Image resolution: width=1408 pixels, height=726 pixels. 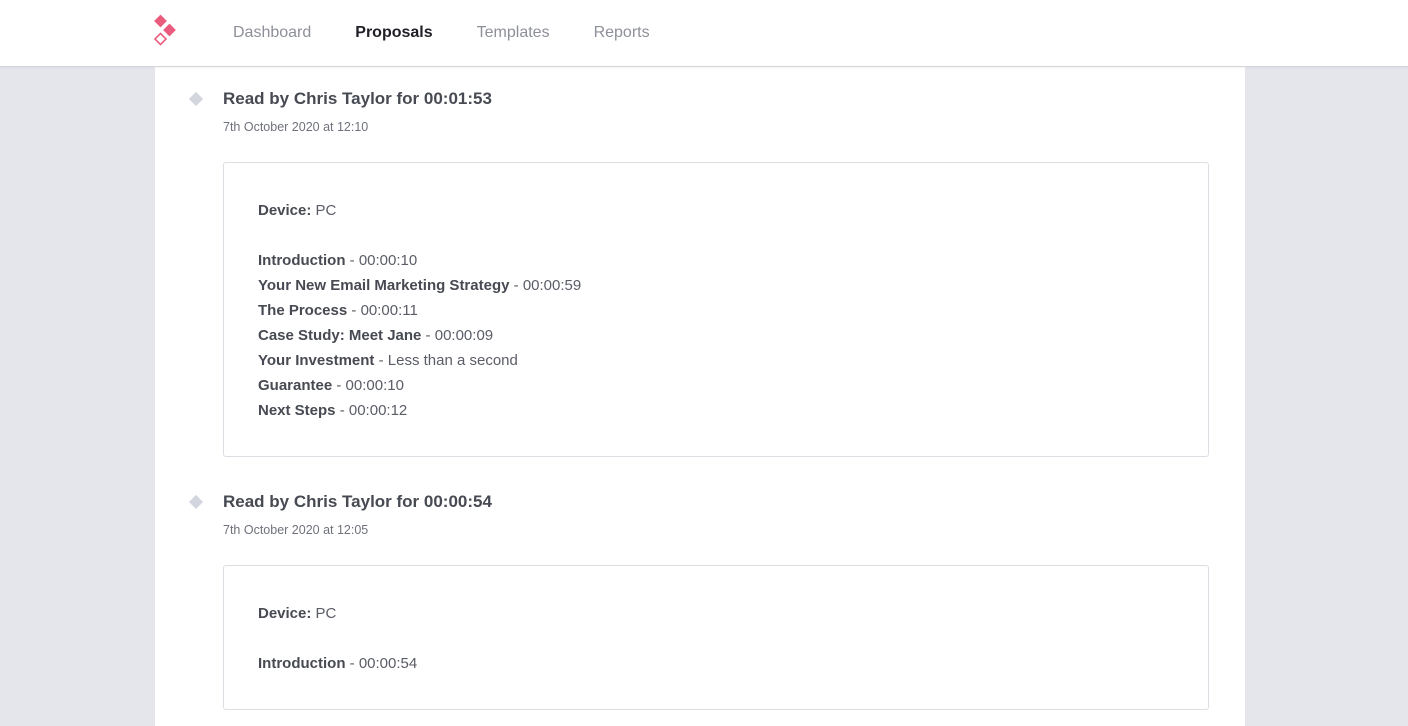 I want to click on section-time: 00:00:09, so click(x=464, y=335).